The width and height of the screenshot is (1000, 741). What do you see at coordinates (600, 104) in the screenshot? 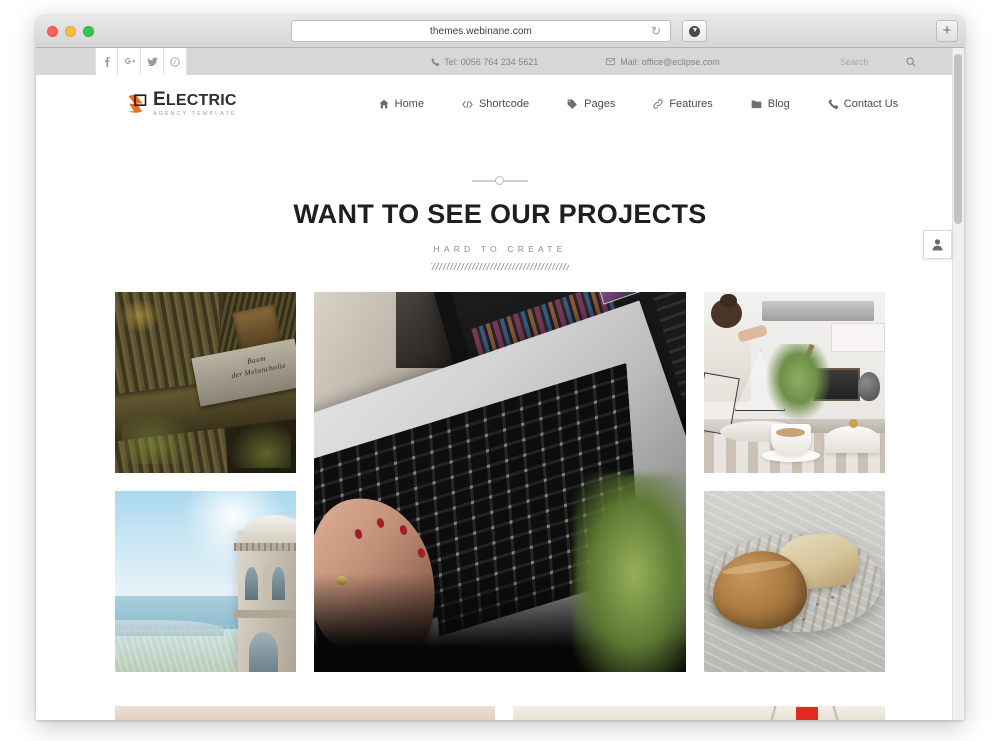
I see `nav-label: Pages` at bounding box center [600, 104].